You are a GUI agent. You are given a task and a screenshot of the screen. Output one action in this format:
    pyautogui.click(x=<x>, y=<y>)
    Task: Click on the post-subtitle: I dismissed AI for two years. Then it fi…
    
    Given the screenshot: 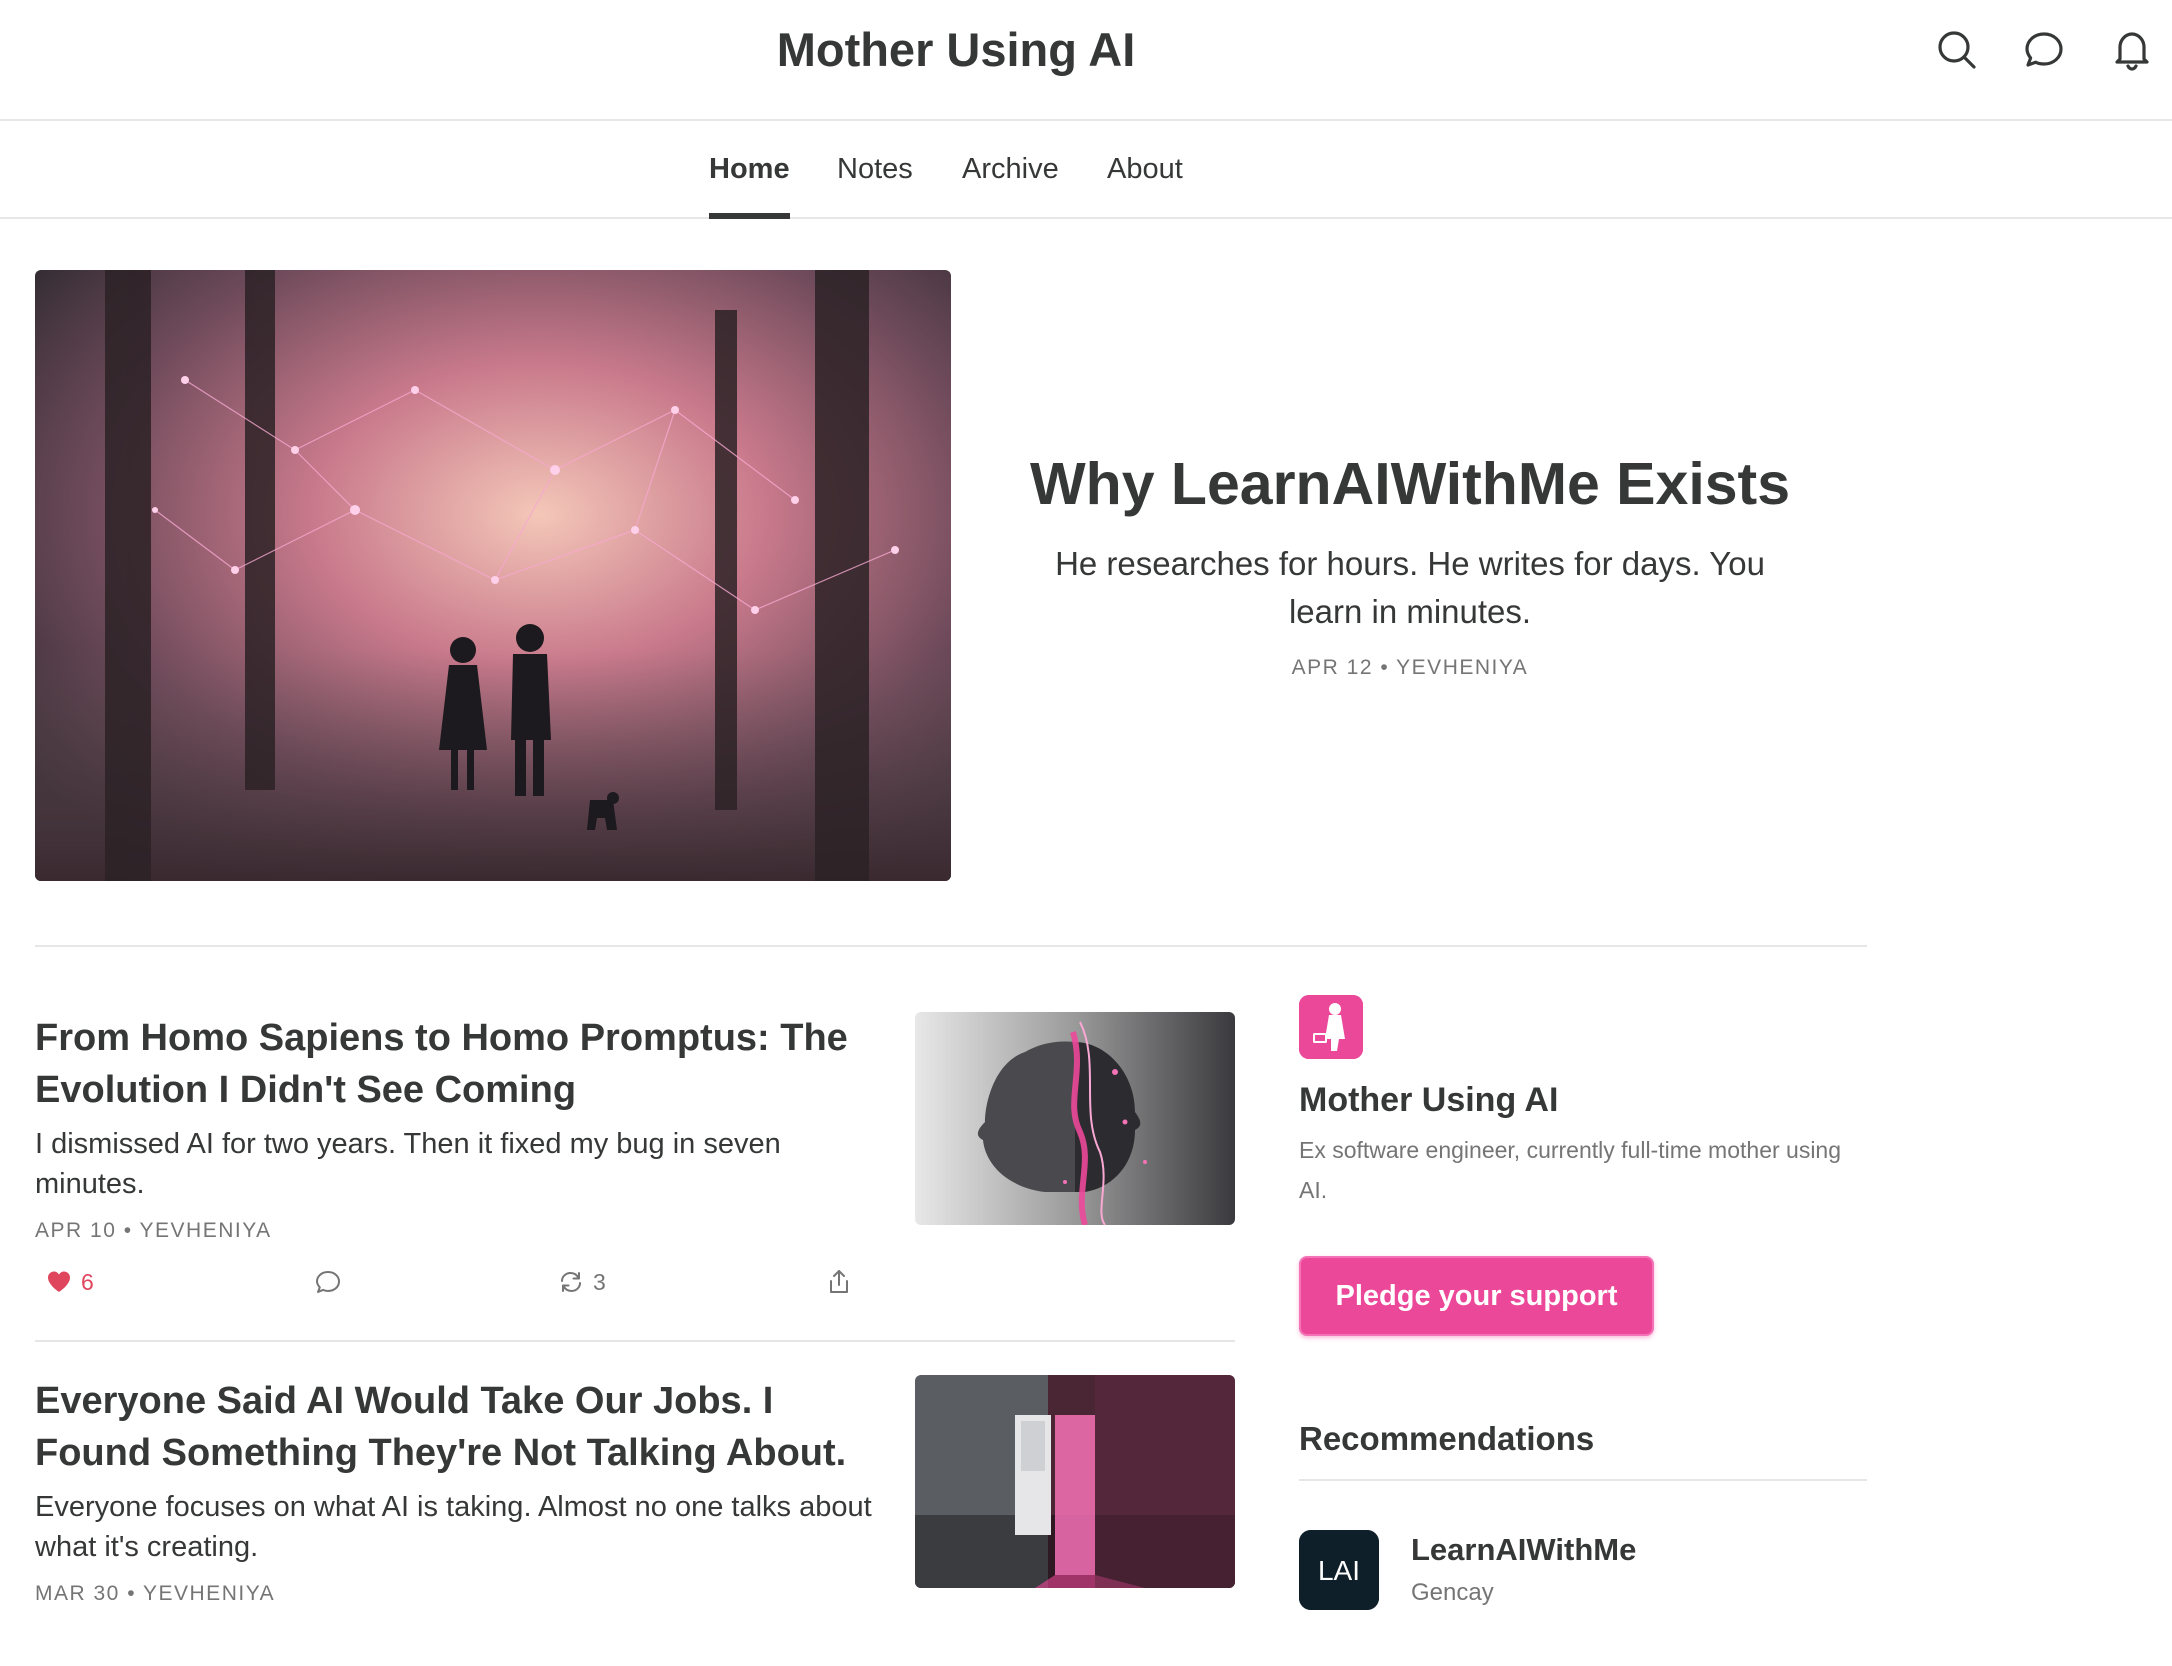 What is the action you would take?
    pyautogui.click(x=408, y=1164)
    